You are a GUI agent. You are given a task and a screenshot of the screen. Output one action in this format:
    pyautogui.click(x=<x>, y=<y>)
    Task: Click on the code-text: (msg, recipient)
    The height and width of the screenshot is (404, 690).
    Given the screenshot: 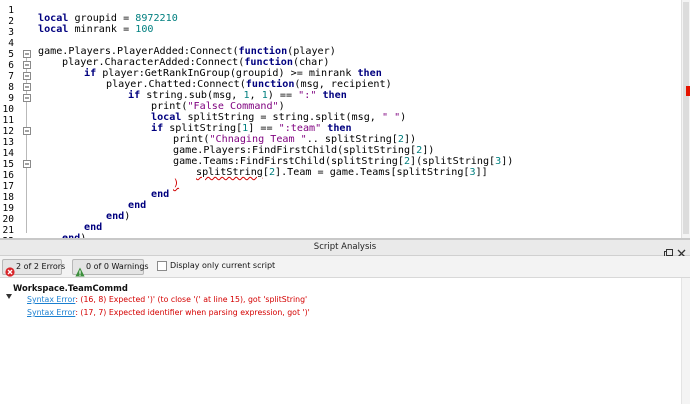 What is the action you would take?
    pyautogui.click(x=343, y=84)
    